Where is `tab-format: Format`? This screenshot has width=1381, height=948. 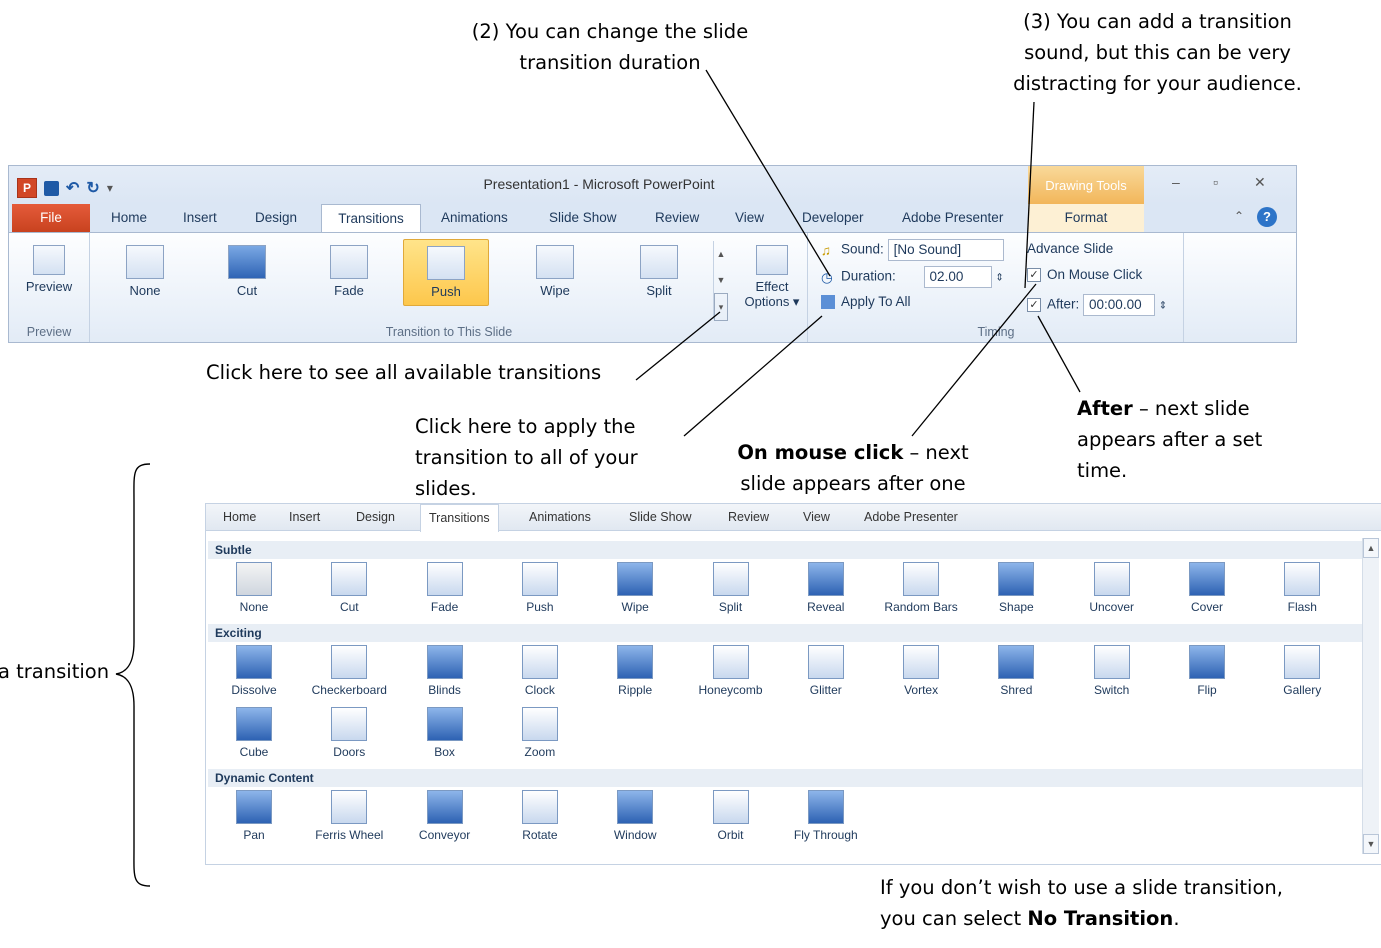 tab-format: Format is located at coordinates (1086, 218).